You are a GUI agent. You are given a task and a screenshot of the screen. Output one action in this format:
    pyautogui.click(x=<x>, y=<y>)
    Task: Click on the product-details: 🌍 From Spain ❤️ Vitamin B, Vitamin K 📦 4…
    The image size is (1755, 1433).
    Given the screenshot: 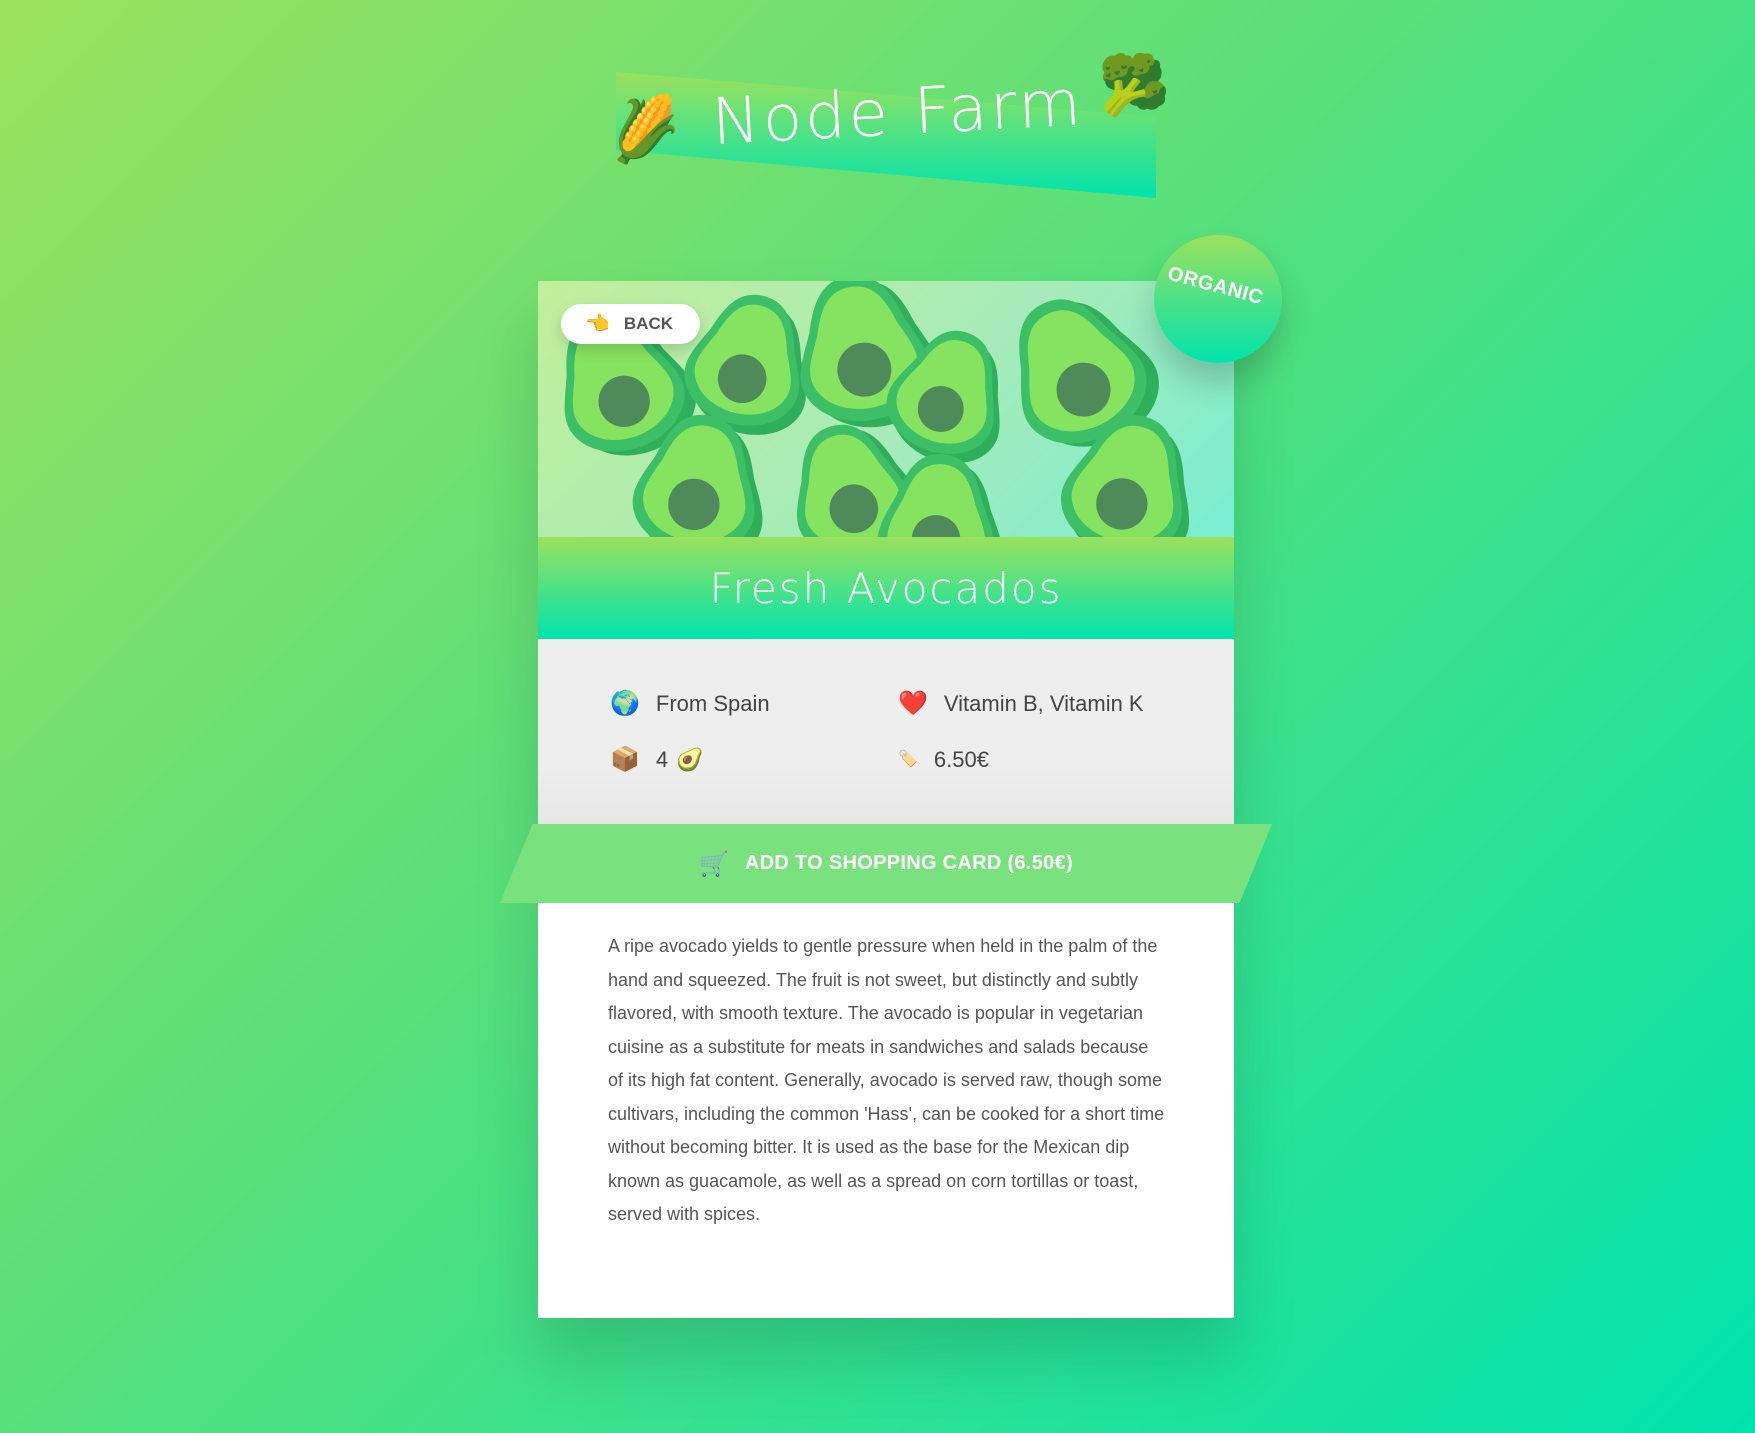 What is the action you would take?
    pyautogui.click(x=886, y=732)
    